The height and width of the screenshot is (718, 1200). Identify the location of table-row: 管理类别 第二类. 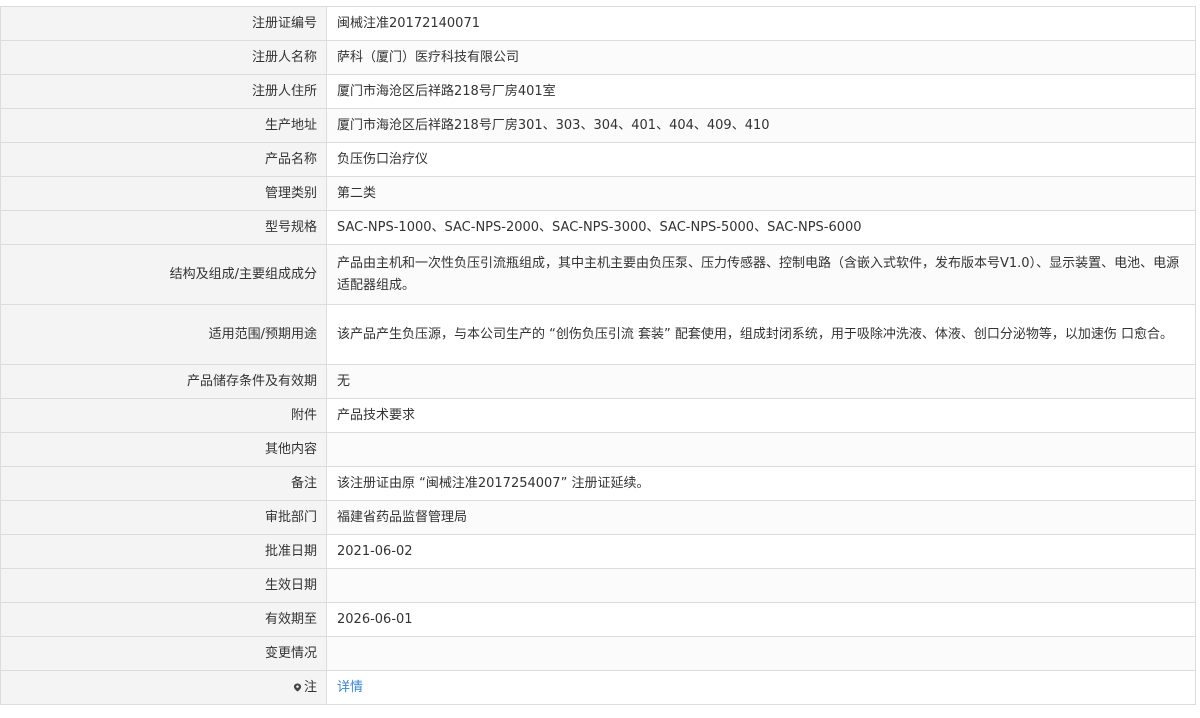
(598, 193).